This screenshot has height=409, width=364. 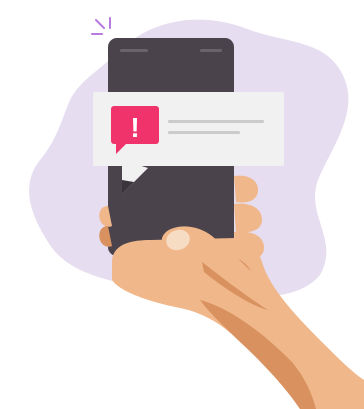 What do you see at coordinates (211, 50) in the screenshot?
I see `phone-sensor` at bounding box center [211, 50].